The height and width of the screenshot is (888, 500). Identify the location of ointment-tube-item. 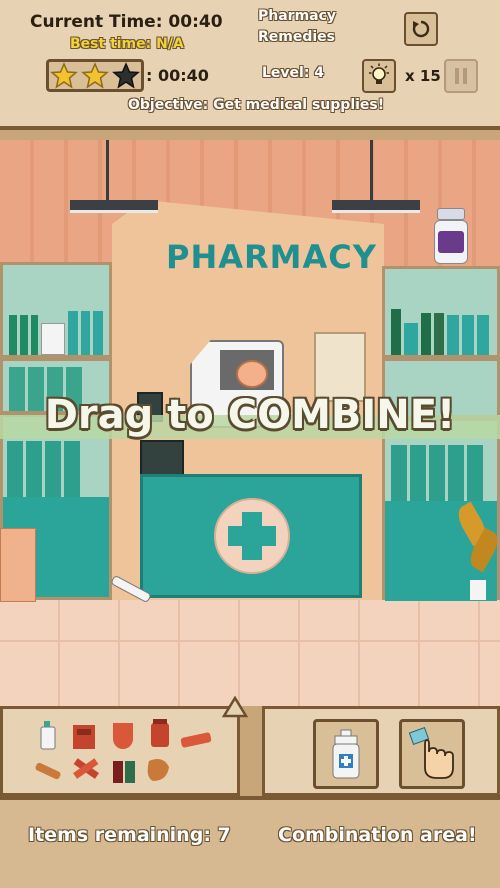
(196, 740).